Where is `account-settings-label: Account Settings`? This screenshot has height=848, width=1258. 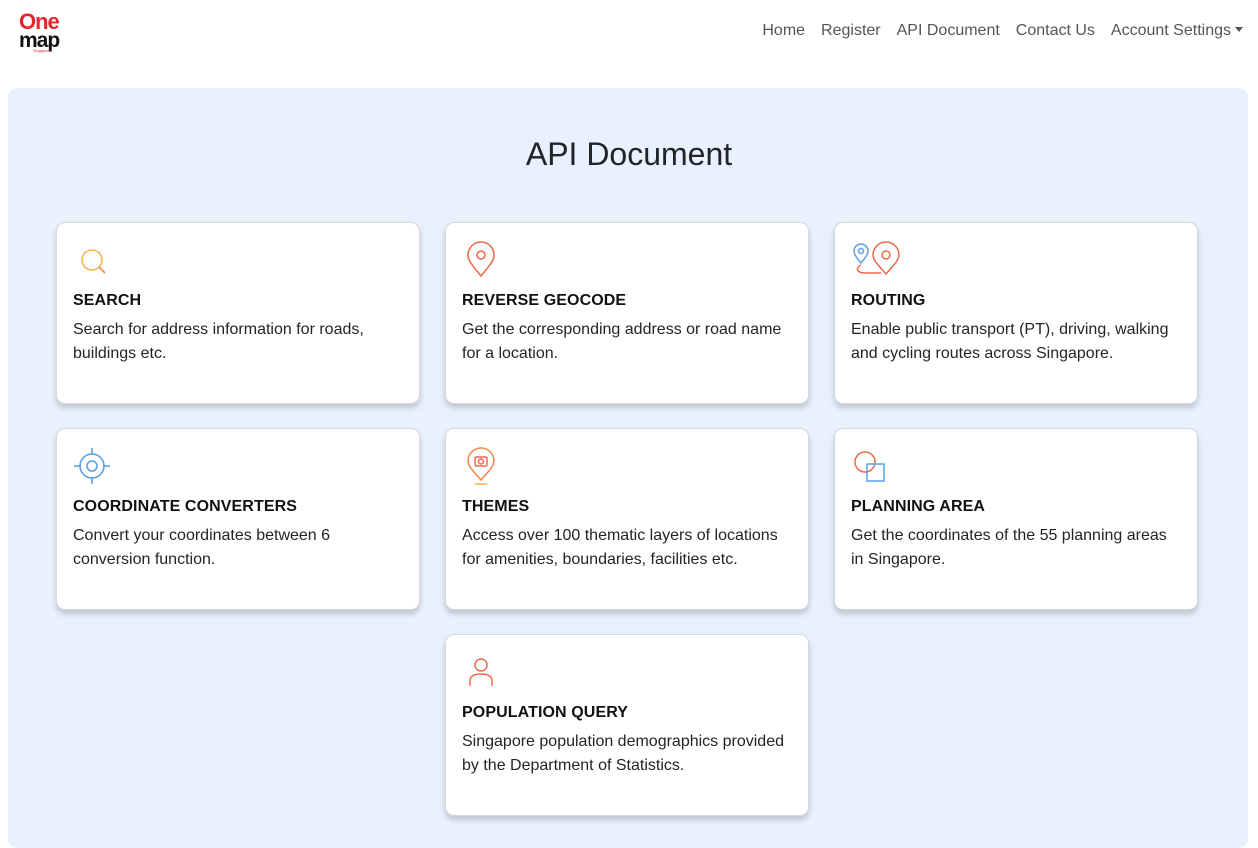 account-settings-label: Account Settings is located at coordinates (1170, 30).